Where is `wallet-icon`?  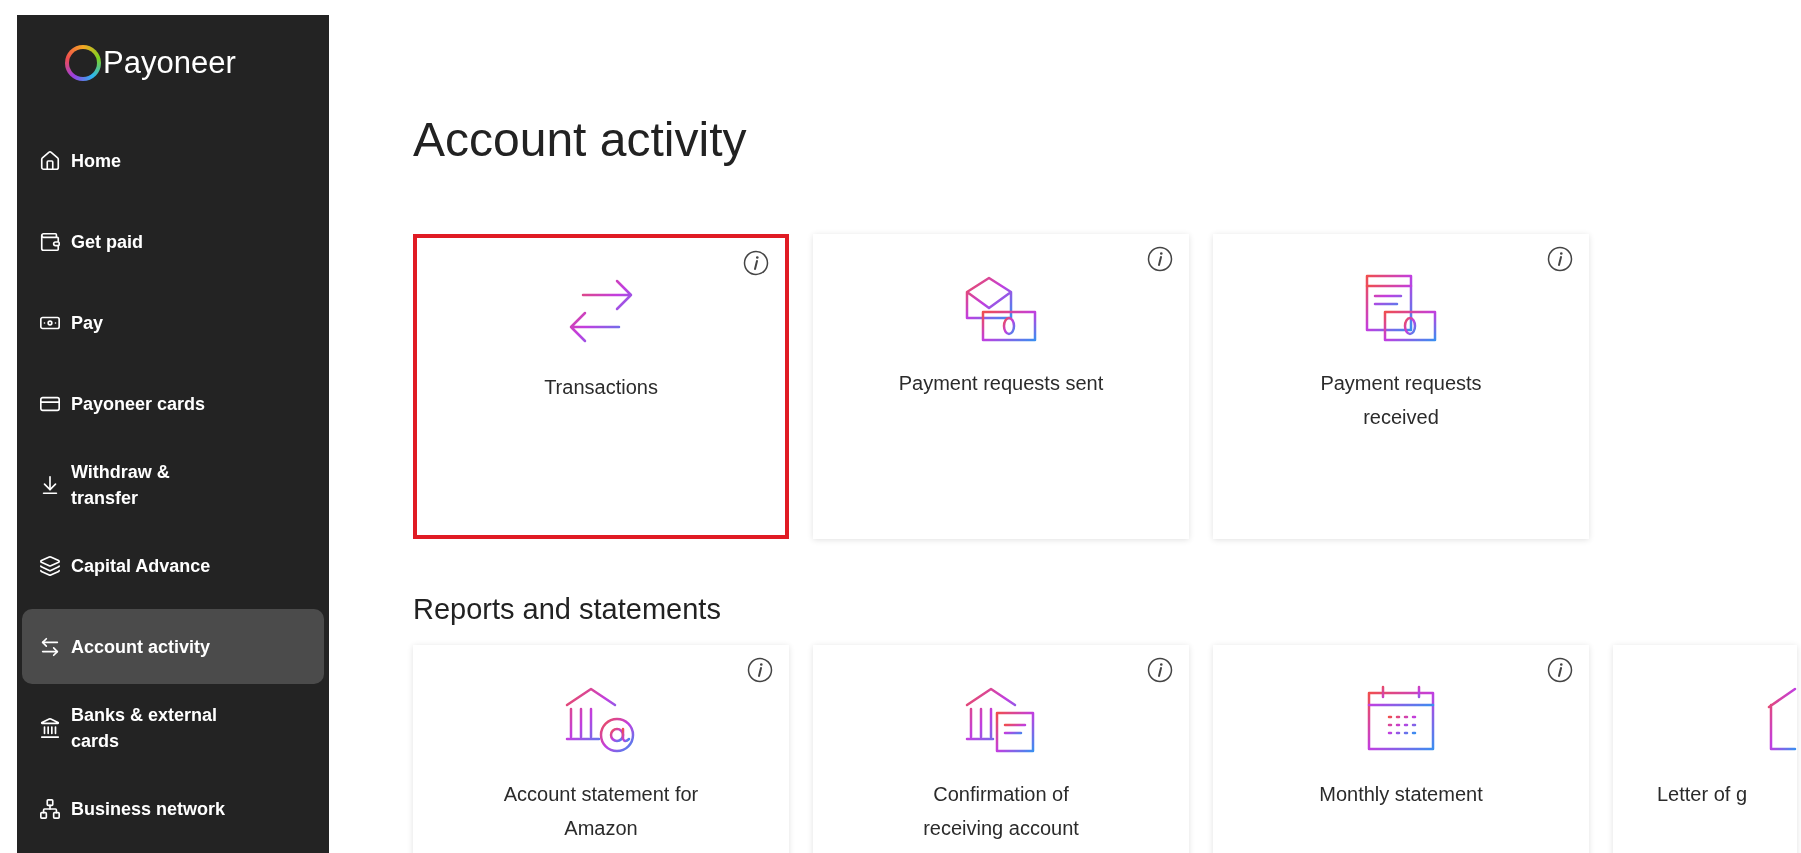
wallet-icon is located at coordinates (50, 241).